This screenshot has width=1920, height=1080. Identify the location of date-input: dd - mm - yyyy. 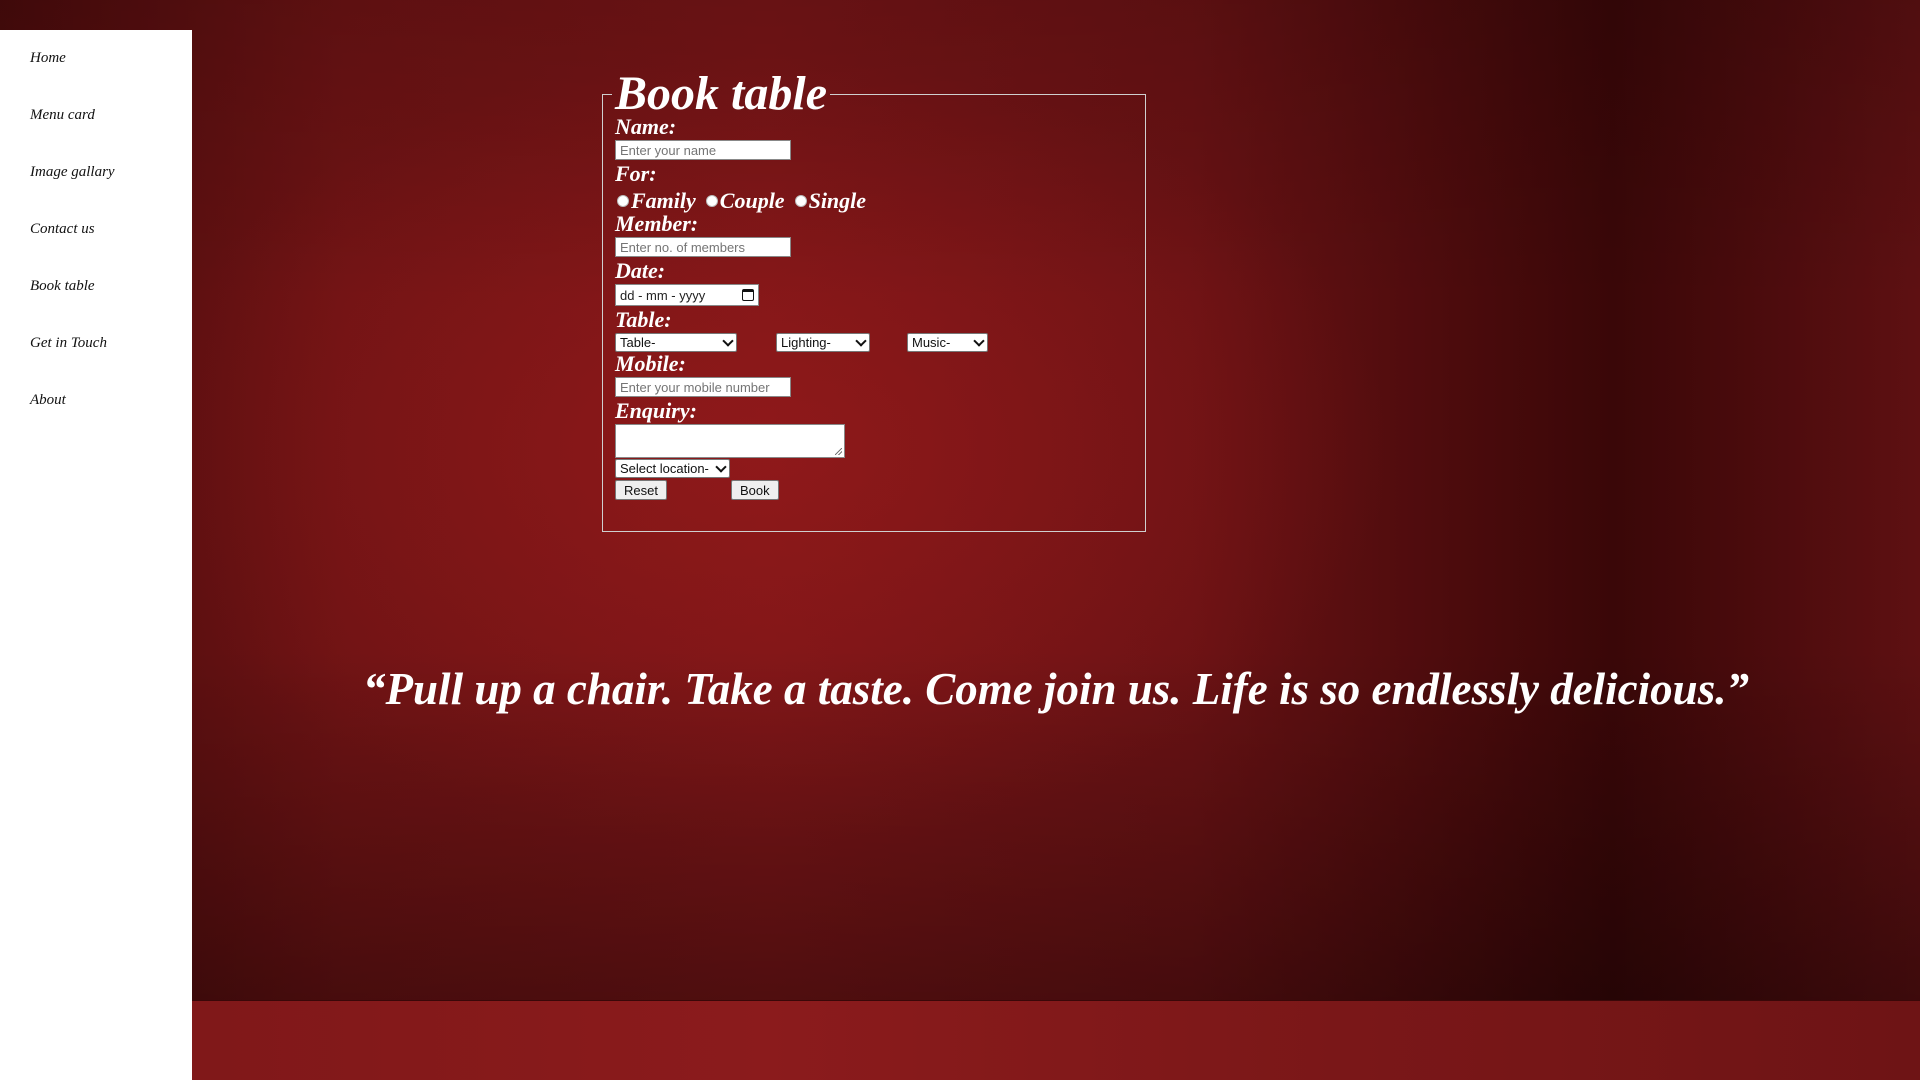
(687, 295).